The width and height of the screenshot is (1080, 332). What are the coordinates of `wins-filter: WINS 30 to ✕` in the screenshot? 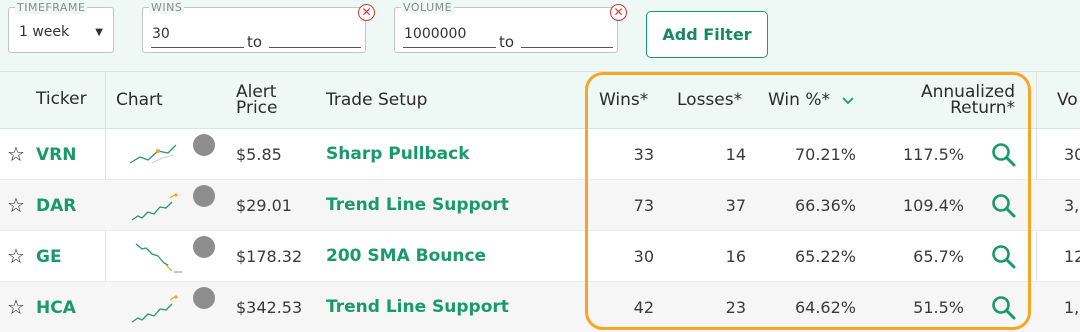 It's located at (258, 27).